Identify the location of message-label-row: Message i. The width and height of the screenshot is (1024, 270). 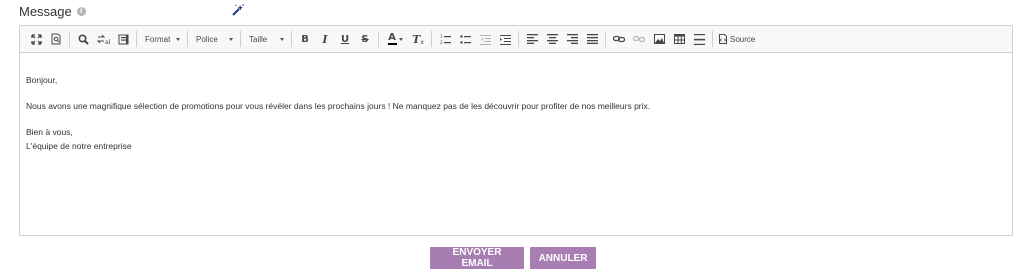
(52, 11).